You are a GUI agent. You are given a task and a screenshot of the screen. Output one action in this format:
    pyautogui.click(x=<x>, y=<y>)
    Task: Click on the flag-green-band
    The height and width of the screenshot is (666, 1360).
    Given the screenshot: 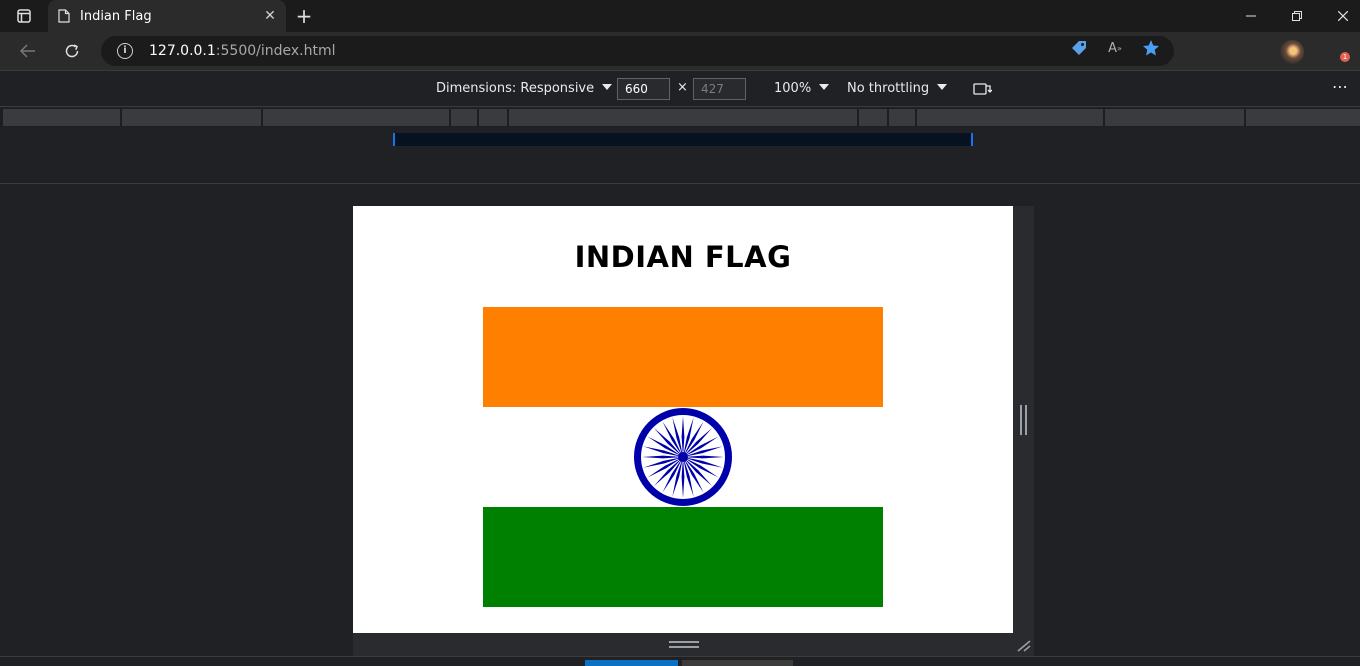 What is the action you would take?
    pyautogui.click(x=683, y=557)
    